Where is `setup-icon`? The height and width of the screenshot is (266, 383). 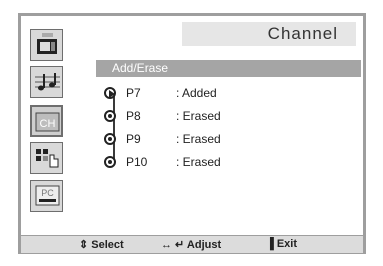 setup-icon is located at coordinates (47, 158).